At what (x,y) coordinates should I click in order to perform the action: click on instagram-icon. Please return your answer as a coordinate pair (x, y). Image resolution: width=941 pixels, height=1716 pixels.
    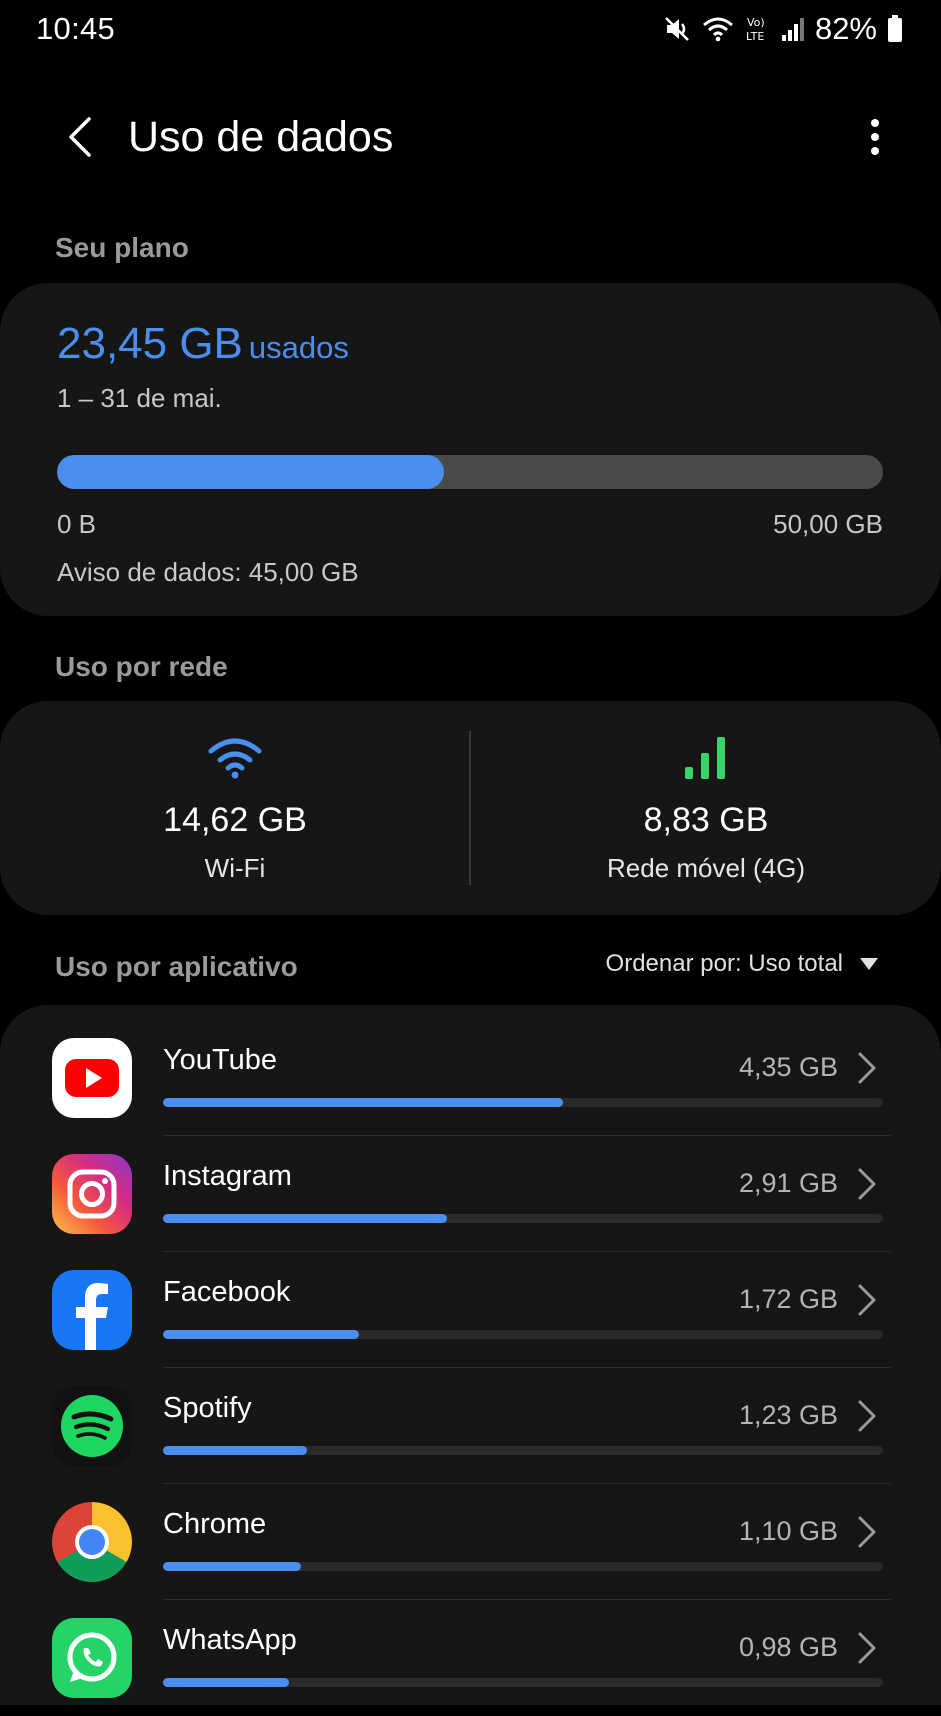
    Looking at the image, I should click on (92, 1194).